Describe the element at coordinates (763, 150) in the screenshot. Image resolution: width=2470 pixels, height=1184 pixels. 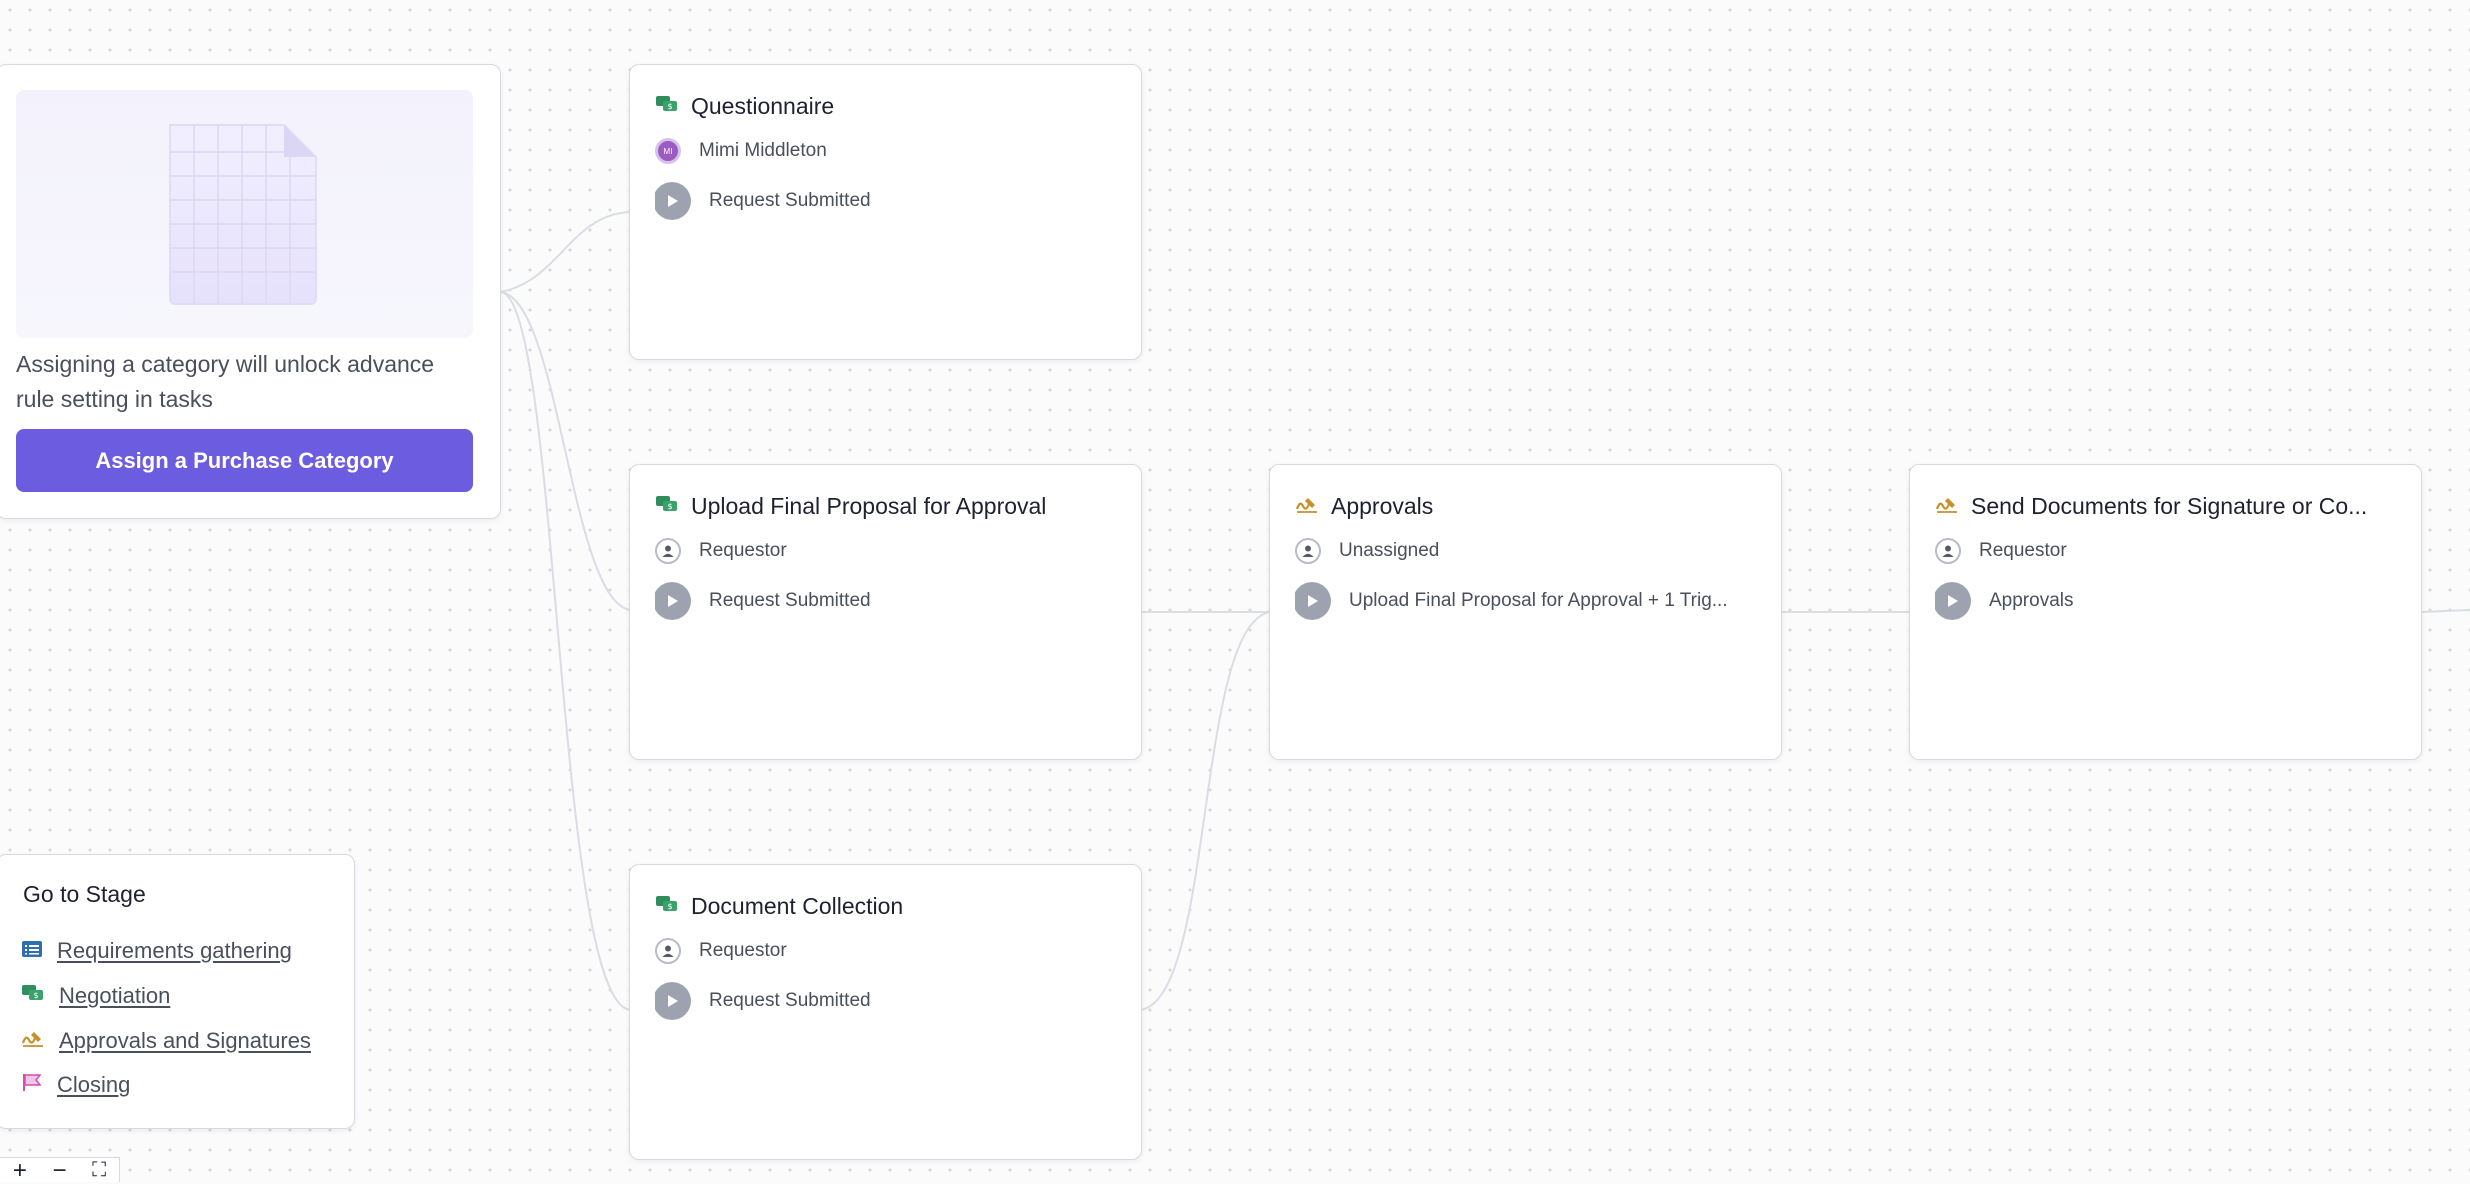
I see `assignee-label: Mimi Middleton` at that location.